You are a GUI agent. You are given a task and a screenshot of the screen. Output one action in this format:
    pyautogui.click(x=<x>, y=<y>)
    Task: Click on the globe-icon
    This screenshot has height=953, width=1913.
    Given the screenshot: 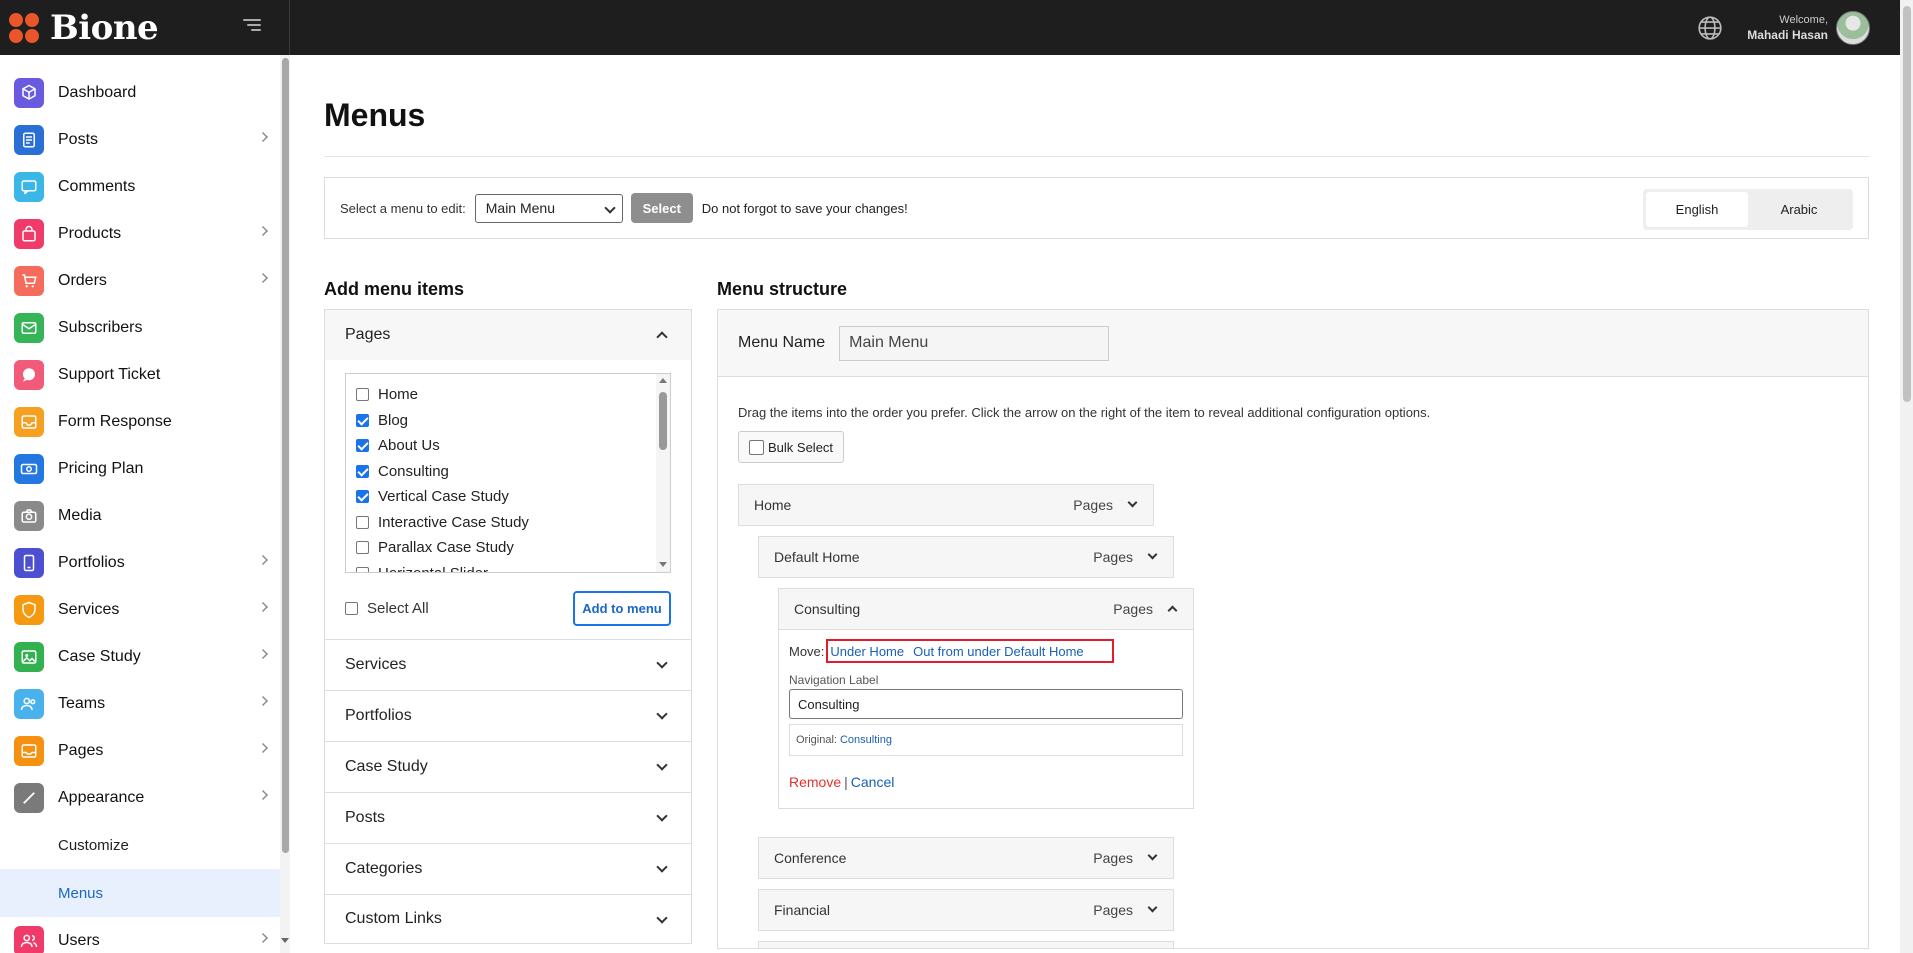 What is the action you would take?
    pyautogui.click(x=1710, y=28)
    